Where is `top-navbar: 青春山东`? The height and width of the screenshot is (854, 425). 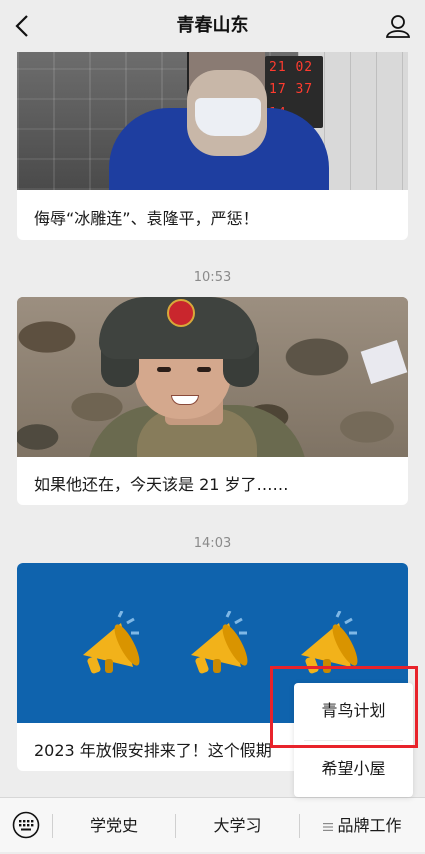
top-navbar: 青春山东 is located at coordinates (212, 26).